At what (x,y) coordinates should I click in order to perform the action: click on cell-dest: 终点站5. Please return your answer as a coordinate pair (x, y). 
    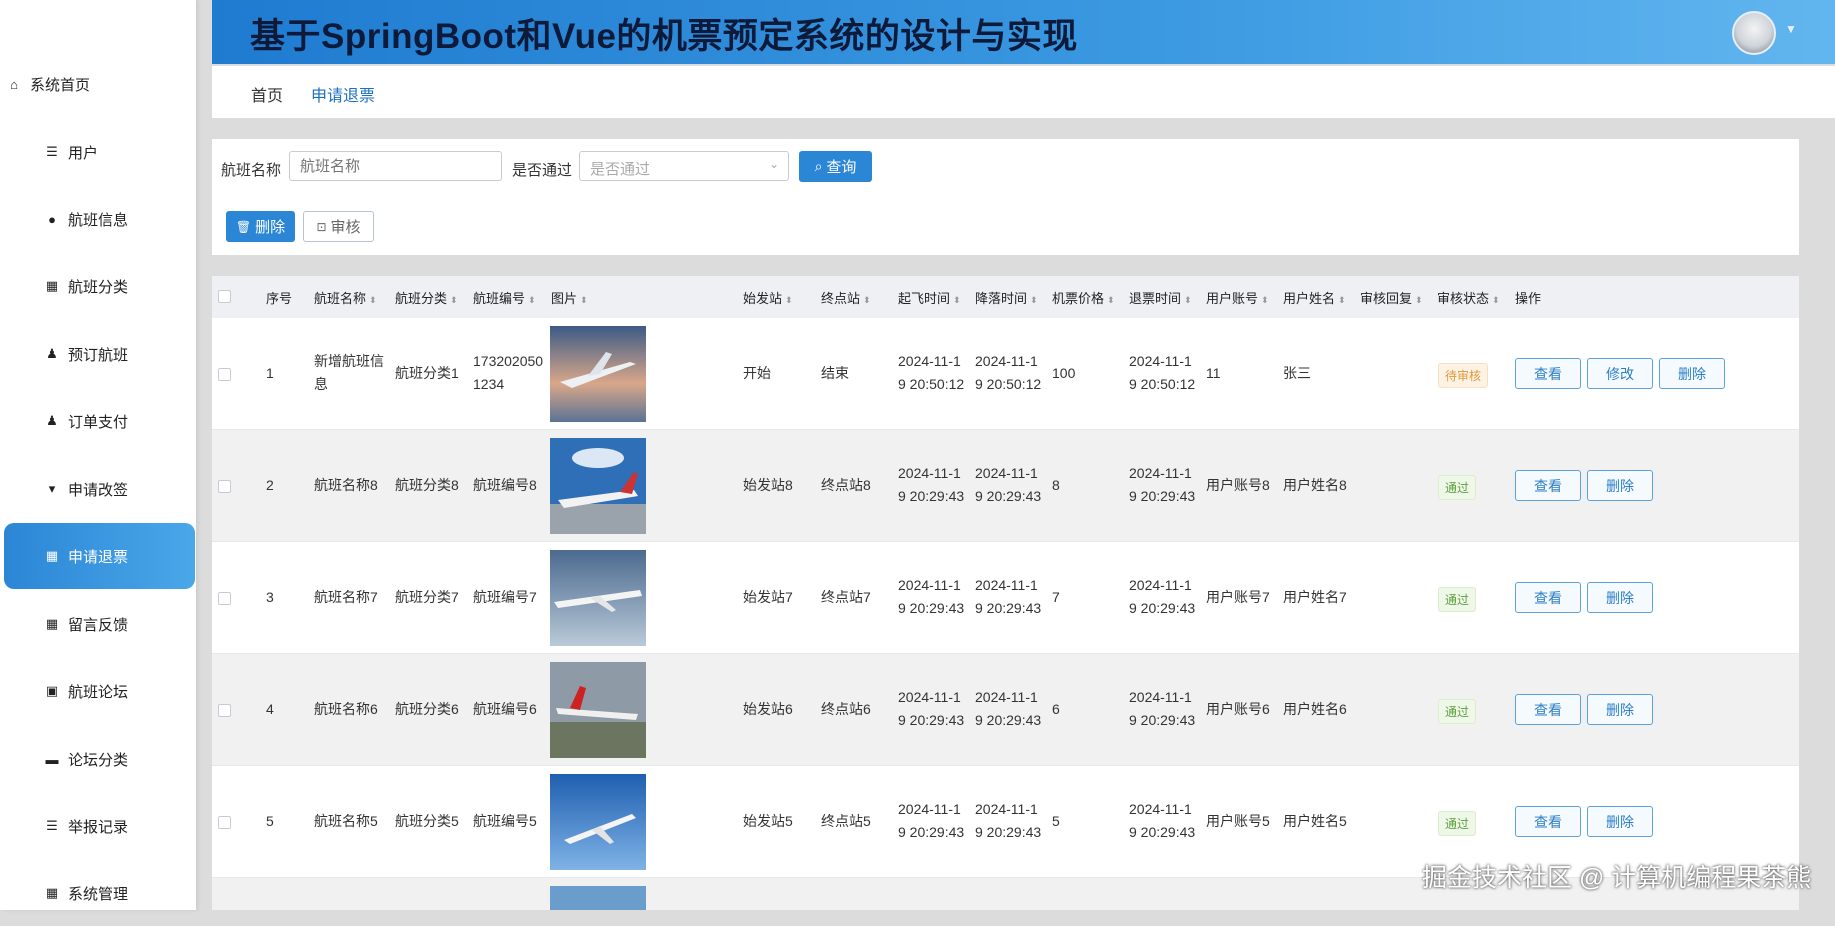
    Looking at the image, I should click on (846, 821).